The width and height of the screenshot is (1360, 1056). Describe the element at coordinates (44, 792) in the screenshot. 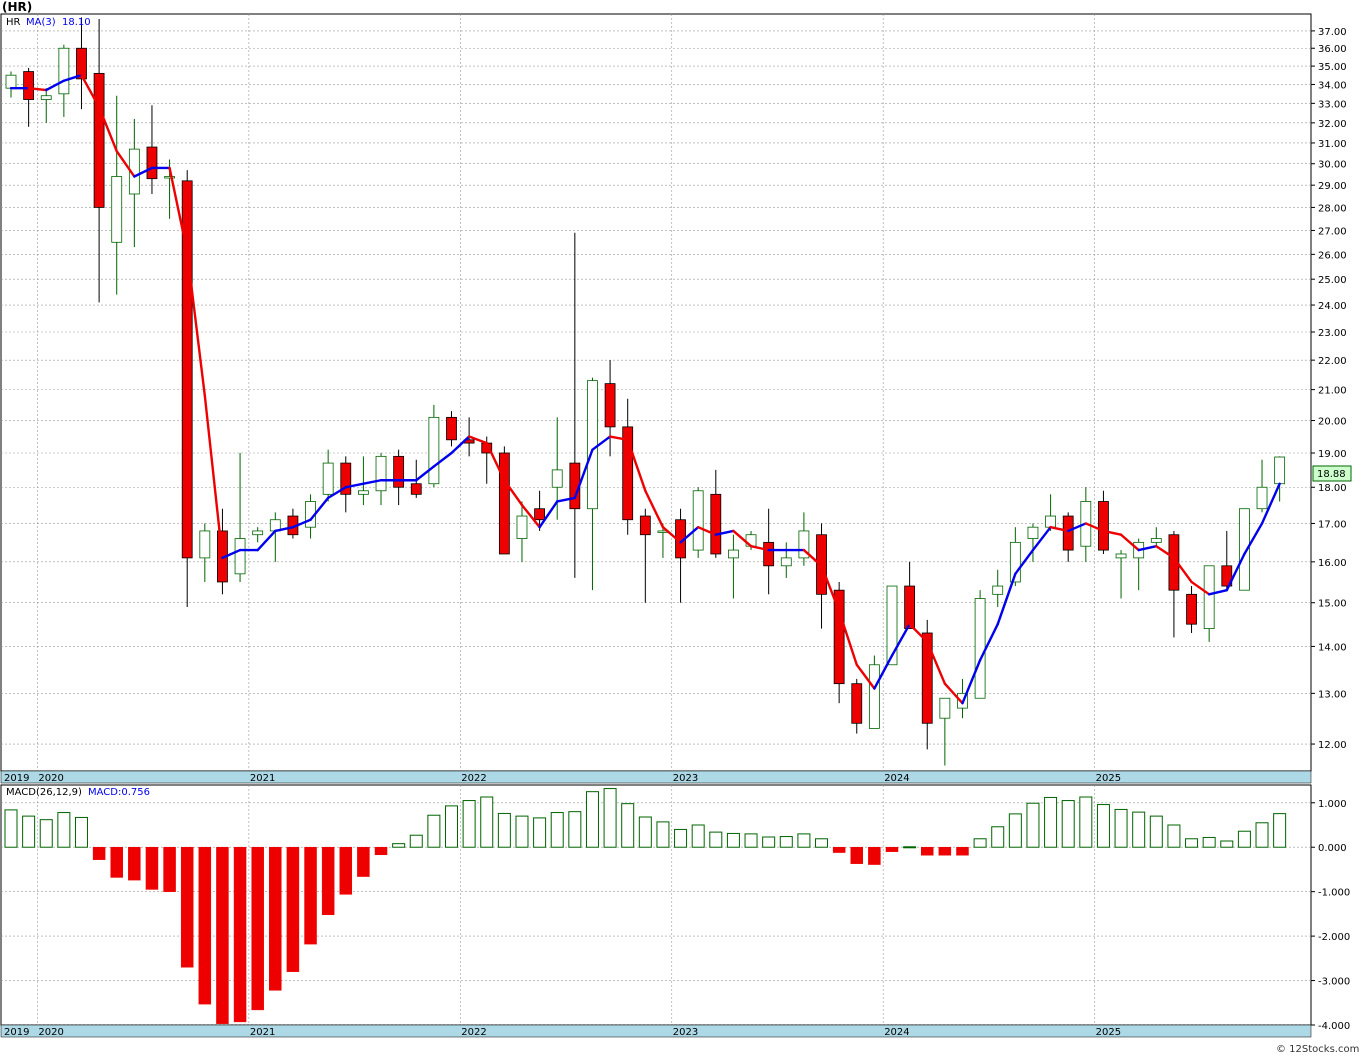

I see `macd-legend: MACD(26,12,9)` at that location.